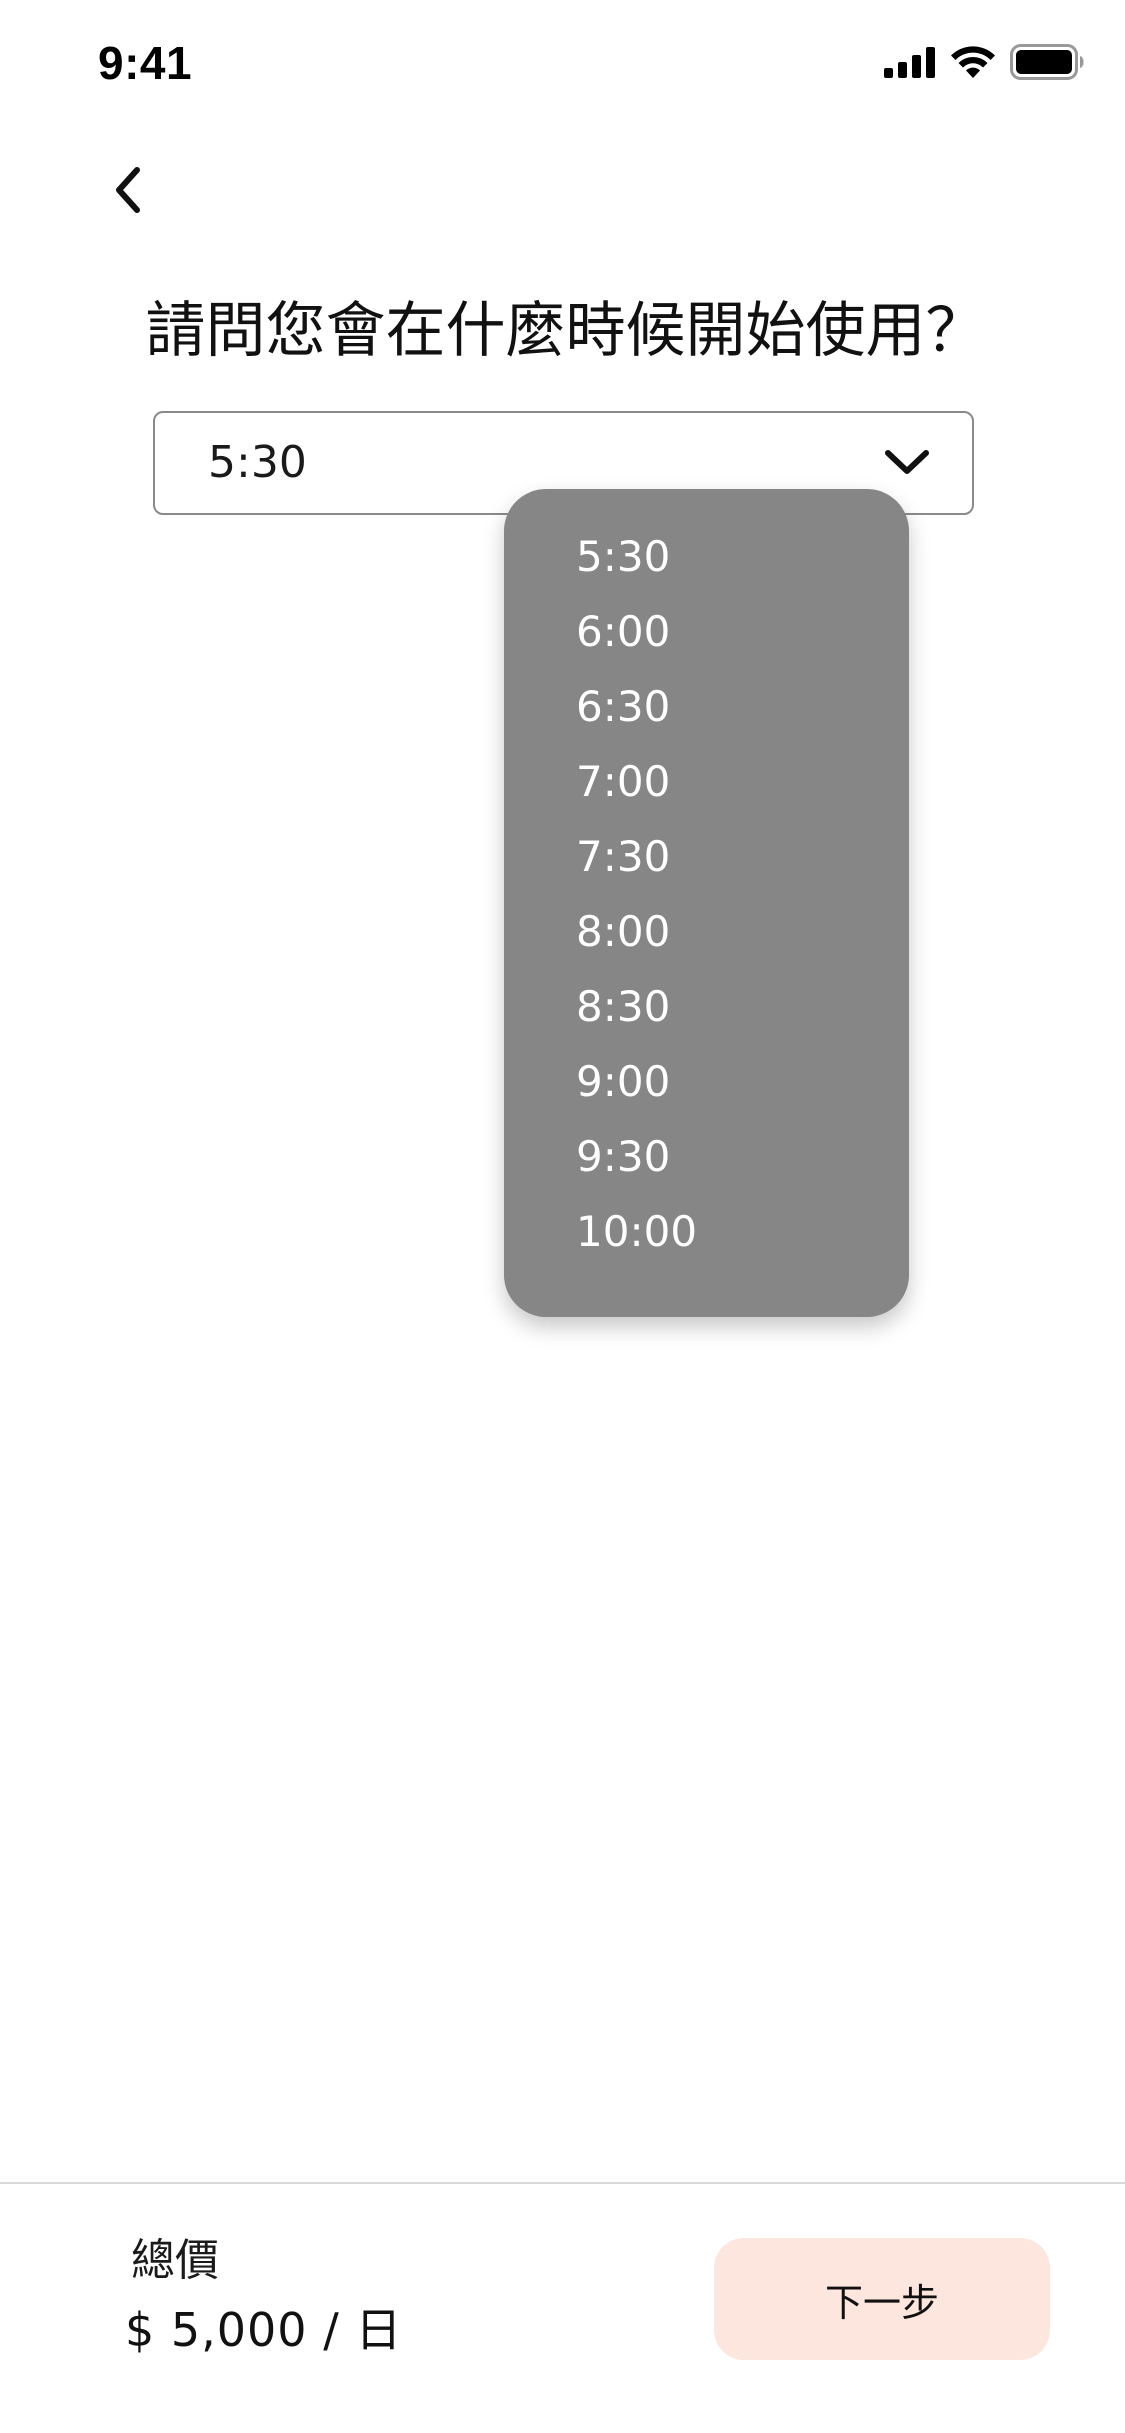 This screenshot has width=1125, height=2433. I want to click on dropdown-option: 9:30, so click(706, 1156).